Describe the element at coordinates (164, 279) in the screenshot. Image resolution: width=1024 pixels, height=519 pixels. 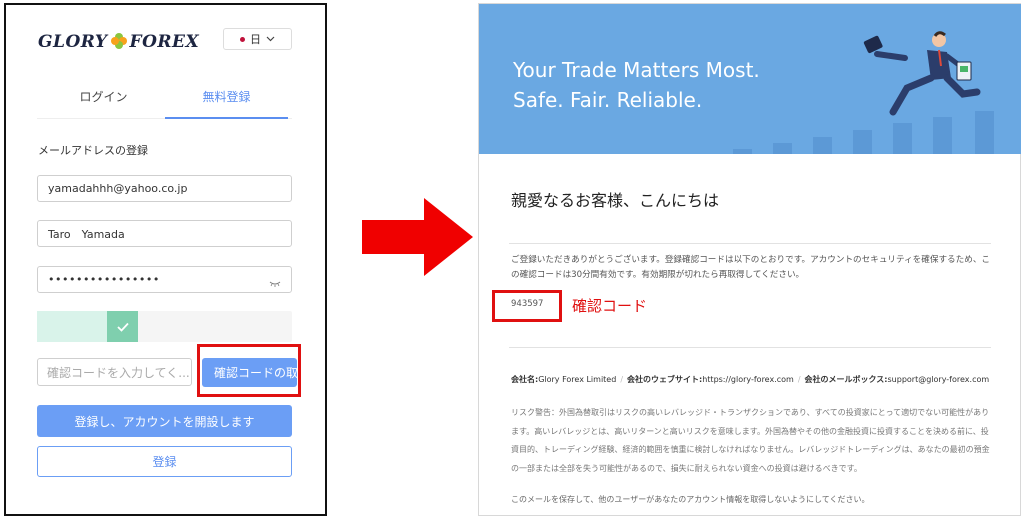
I see `password-field: ••••••••••••••••` at that location.